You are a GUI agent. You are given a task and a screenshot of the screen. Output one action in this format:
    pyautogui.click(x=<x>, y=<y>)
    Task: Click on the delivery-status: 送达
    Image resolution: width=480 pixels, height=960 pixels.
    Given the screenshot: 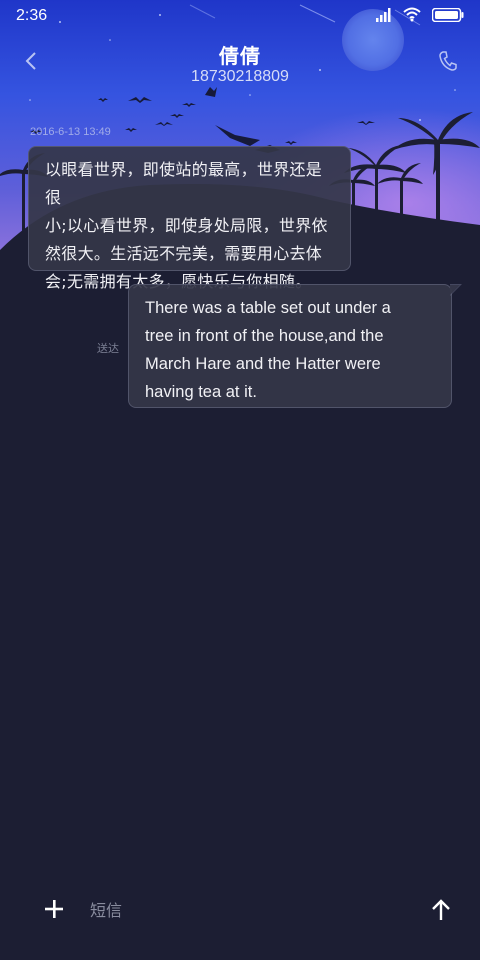 What is the action you would take?
    pyautogui.click(x=108, y=348)
    